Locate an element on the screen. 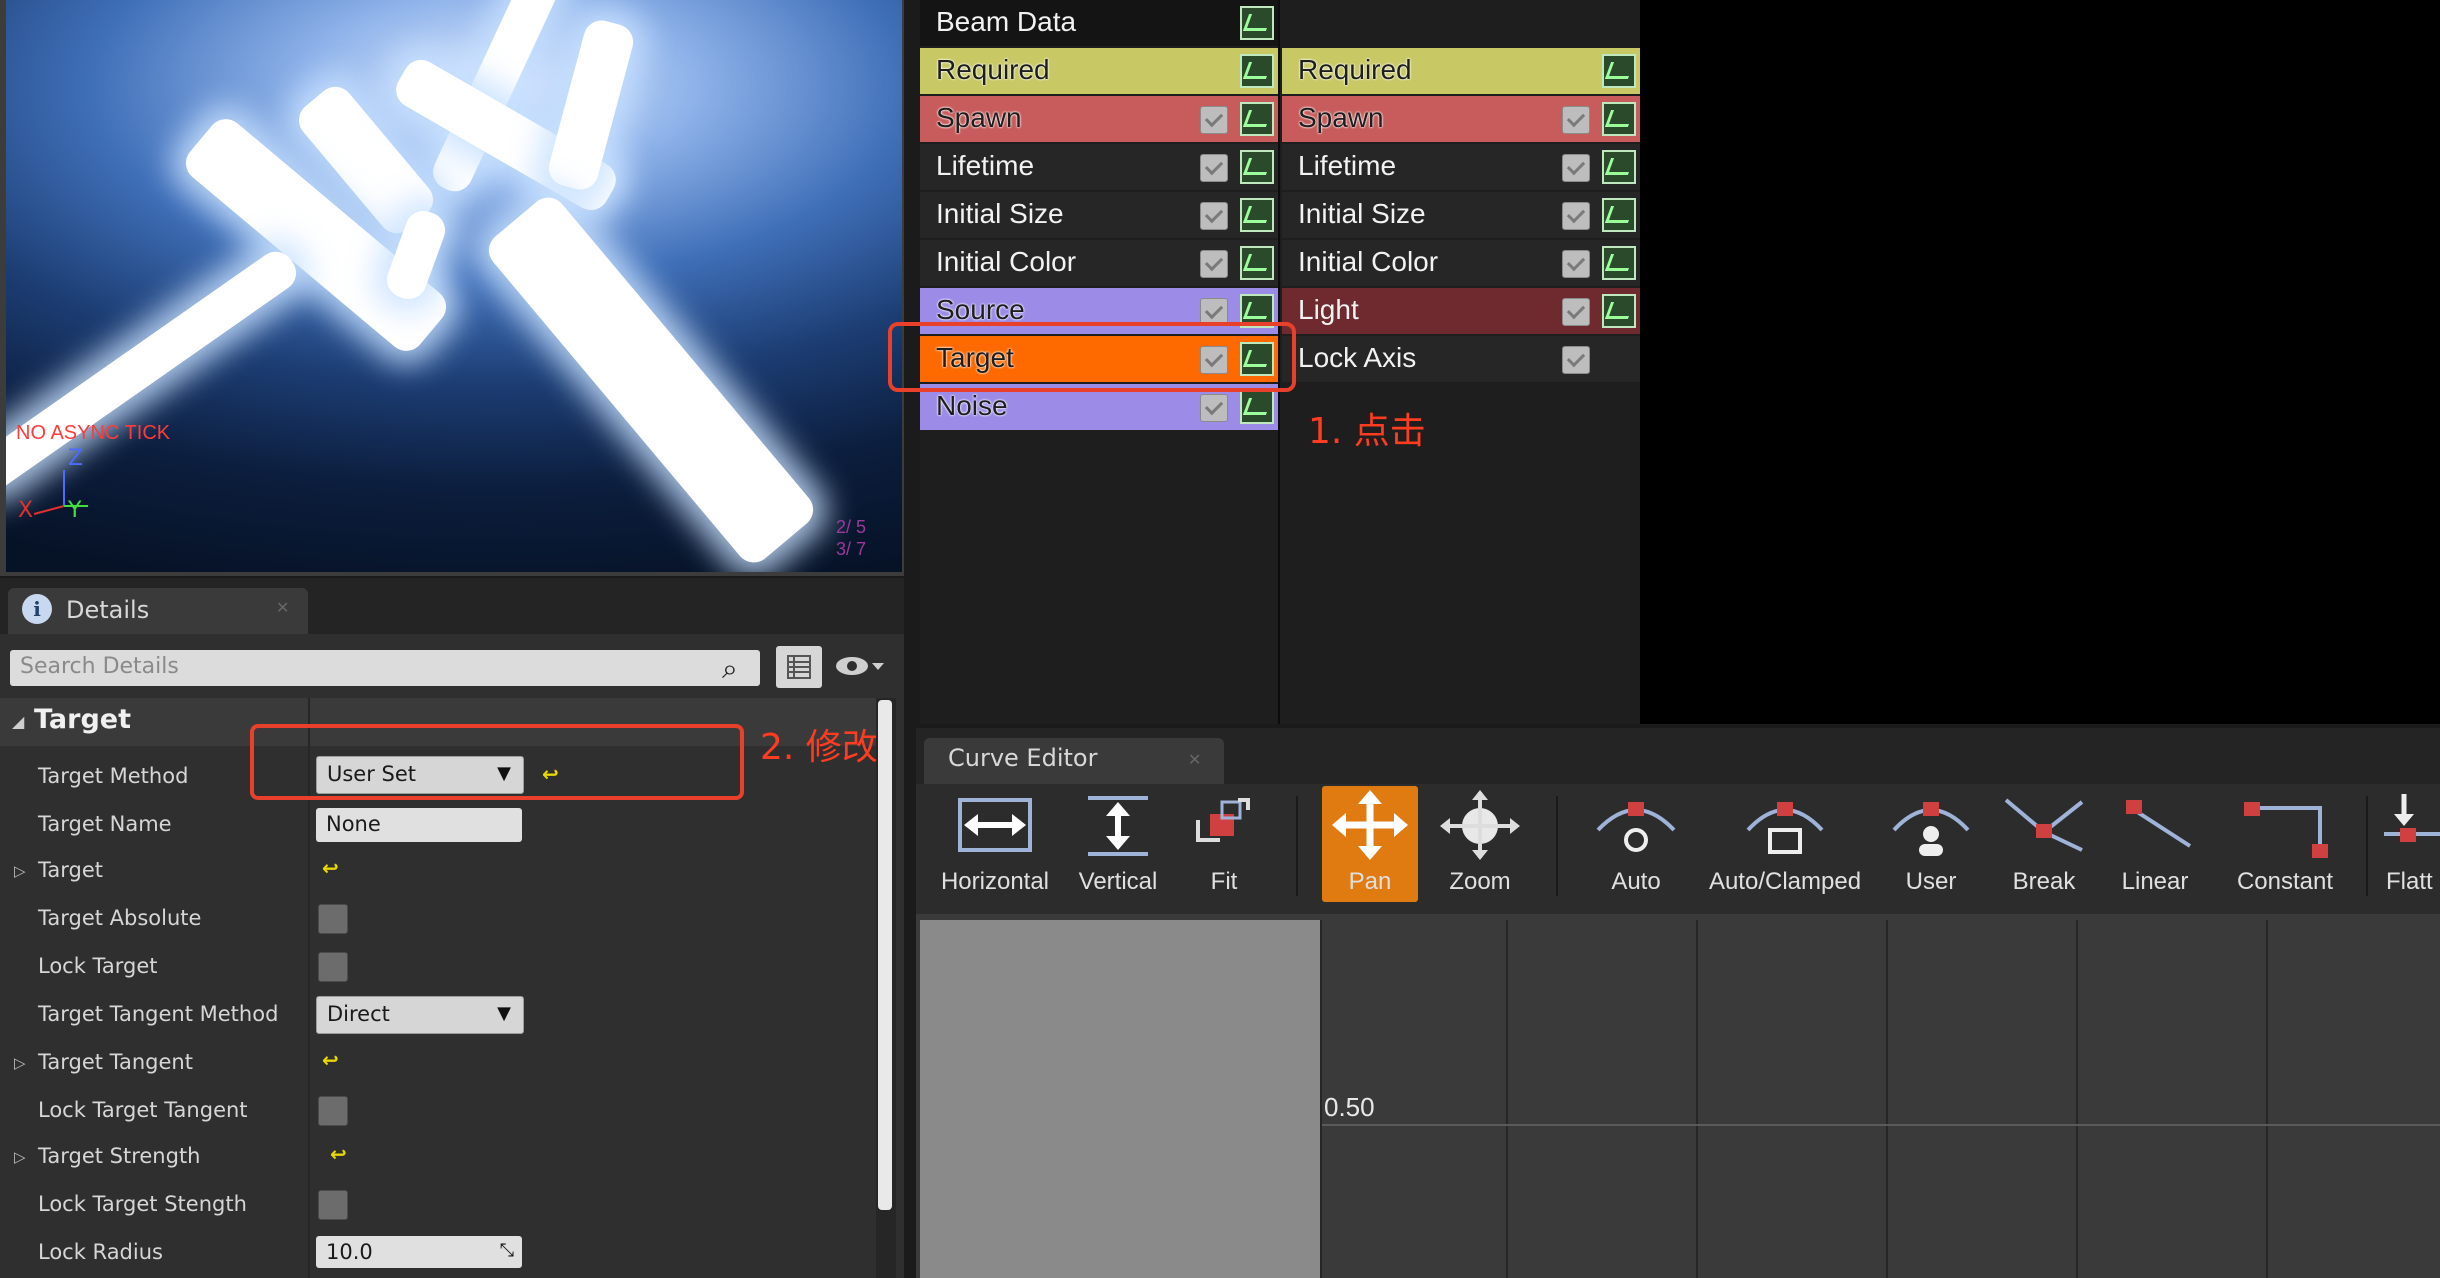  user-tangent-icon is located at coordinates (1931, 829).